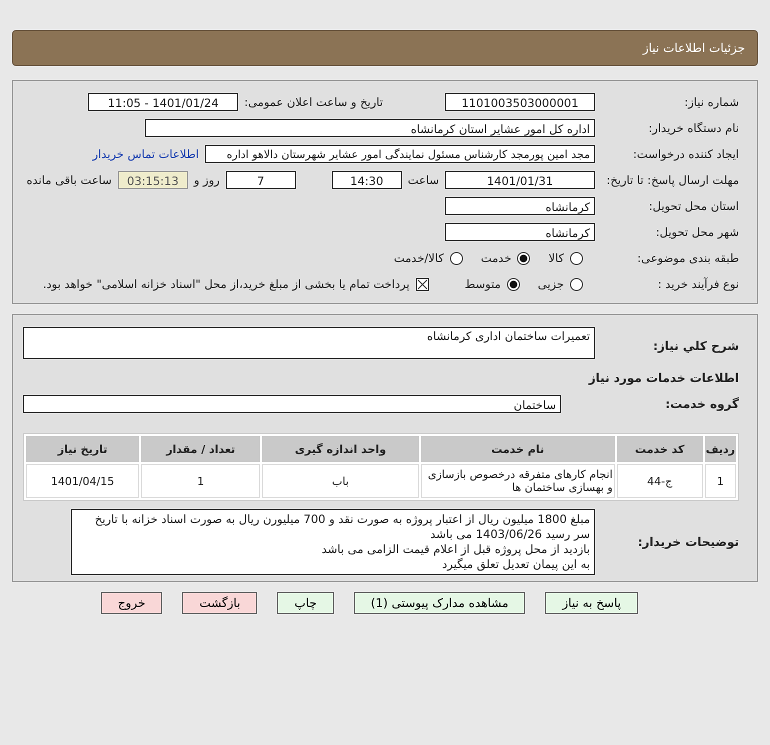 The width and height of the screenshot is (770, 745). Describe the element at coordinates (261, 180) in the screenshot. I see `days-field: 7` at that location.